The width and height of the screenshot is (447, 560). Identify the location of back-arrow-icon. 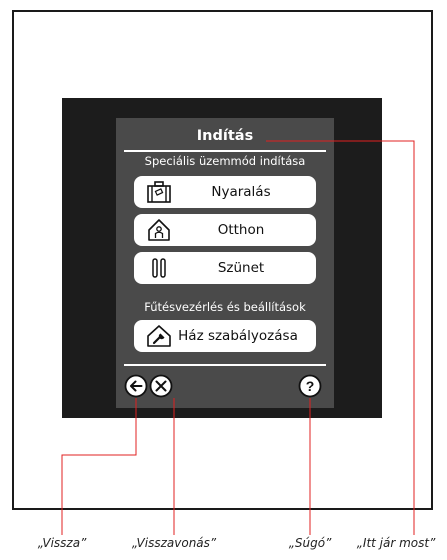
(136, 386).